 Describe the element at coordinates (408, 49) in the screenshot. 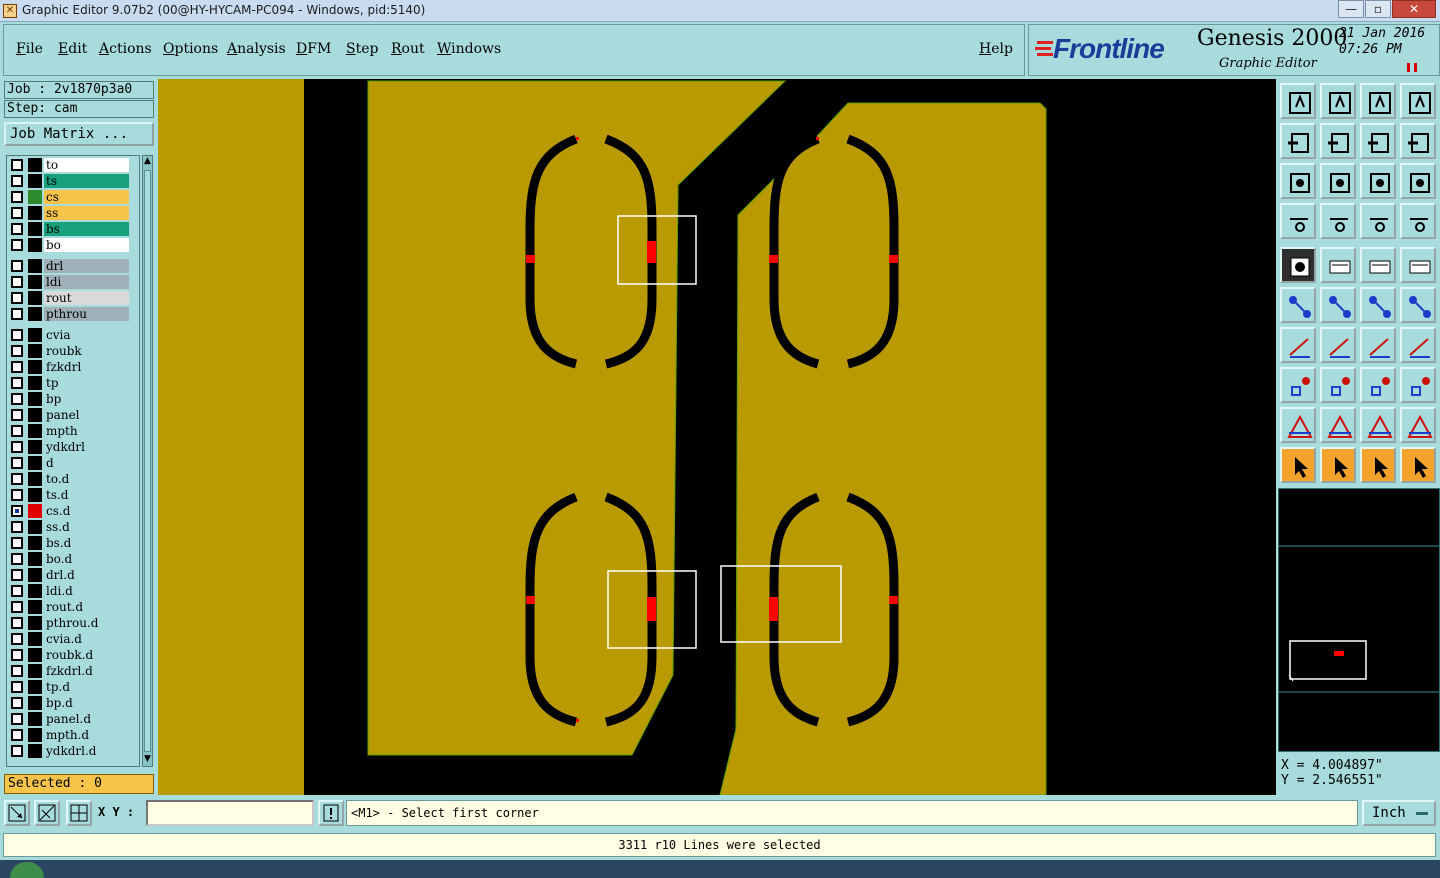

I see `menu-rout: Rout` at that location.